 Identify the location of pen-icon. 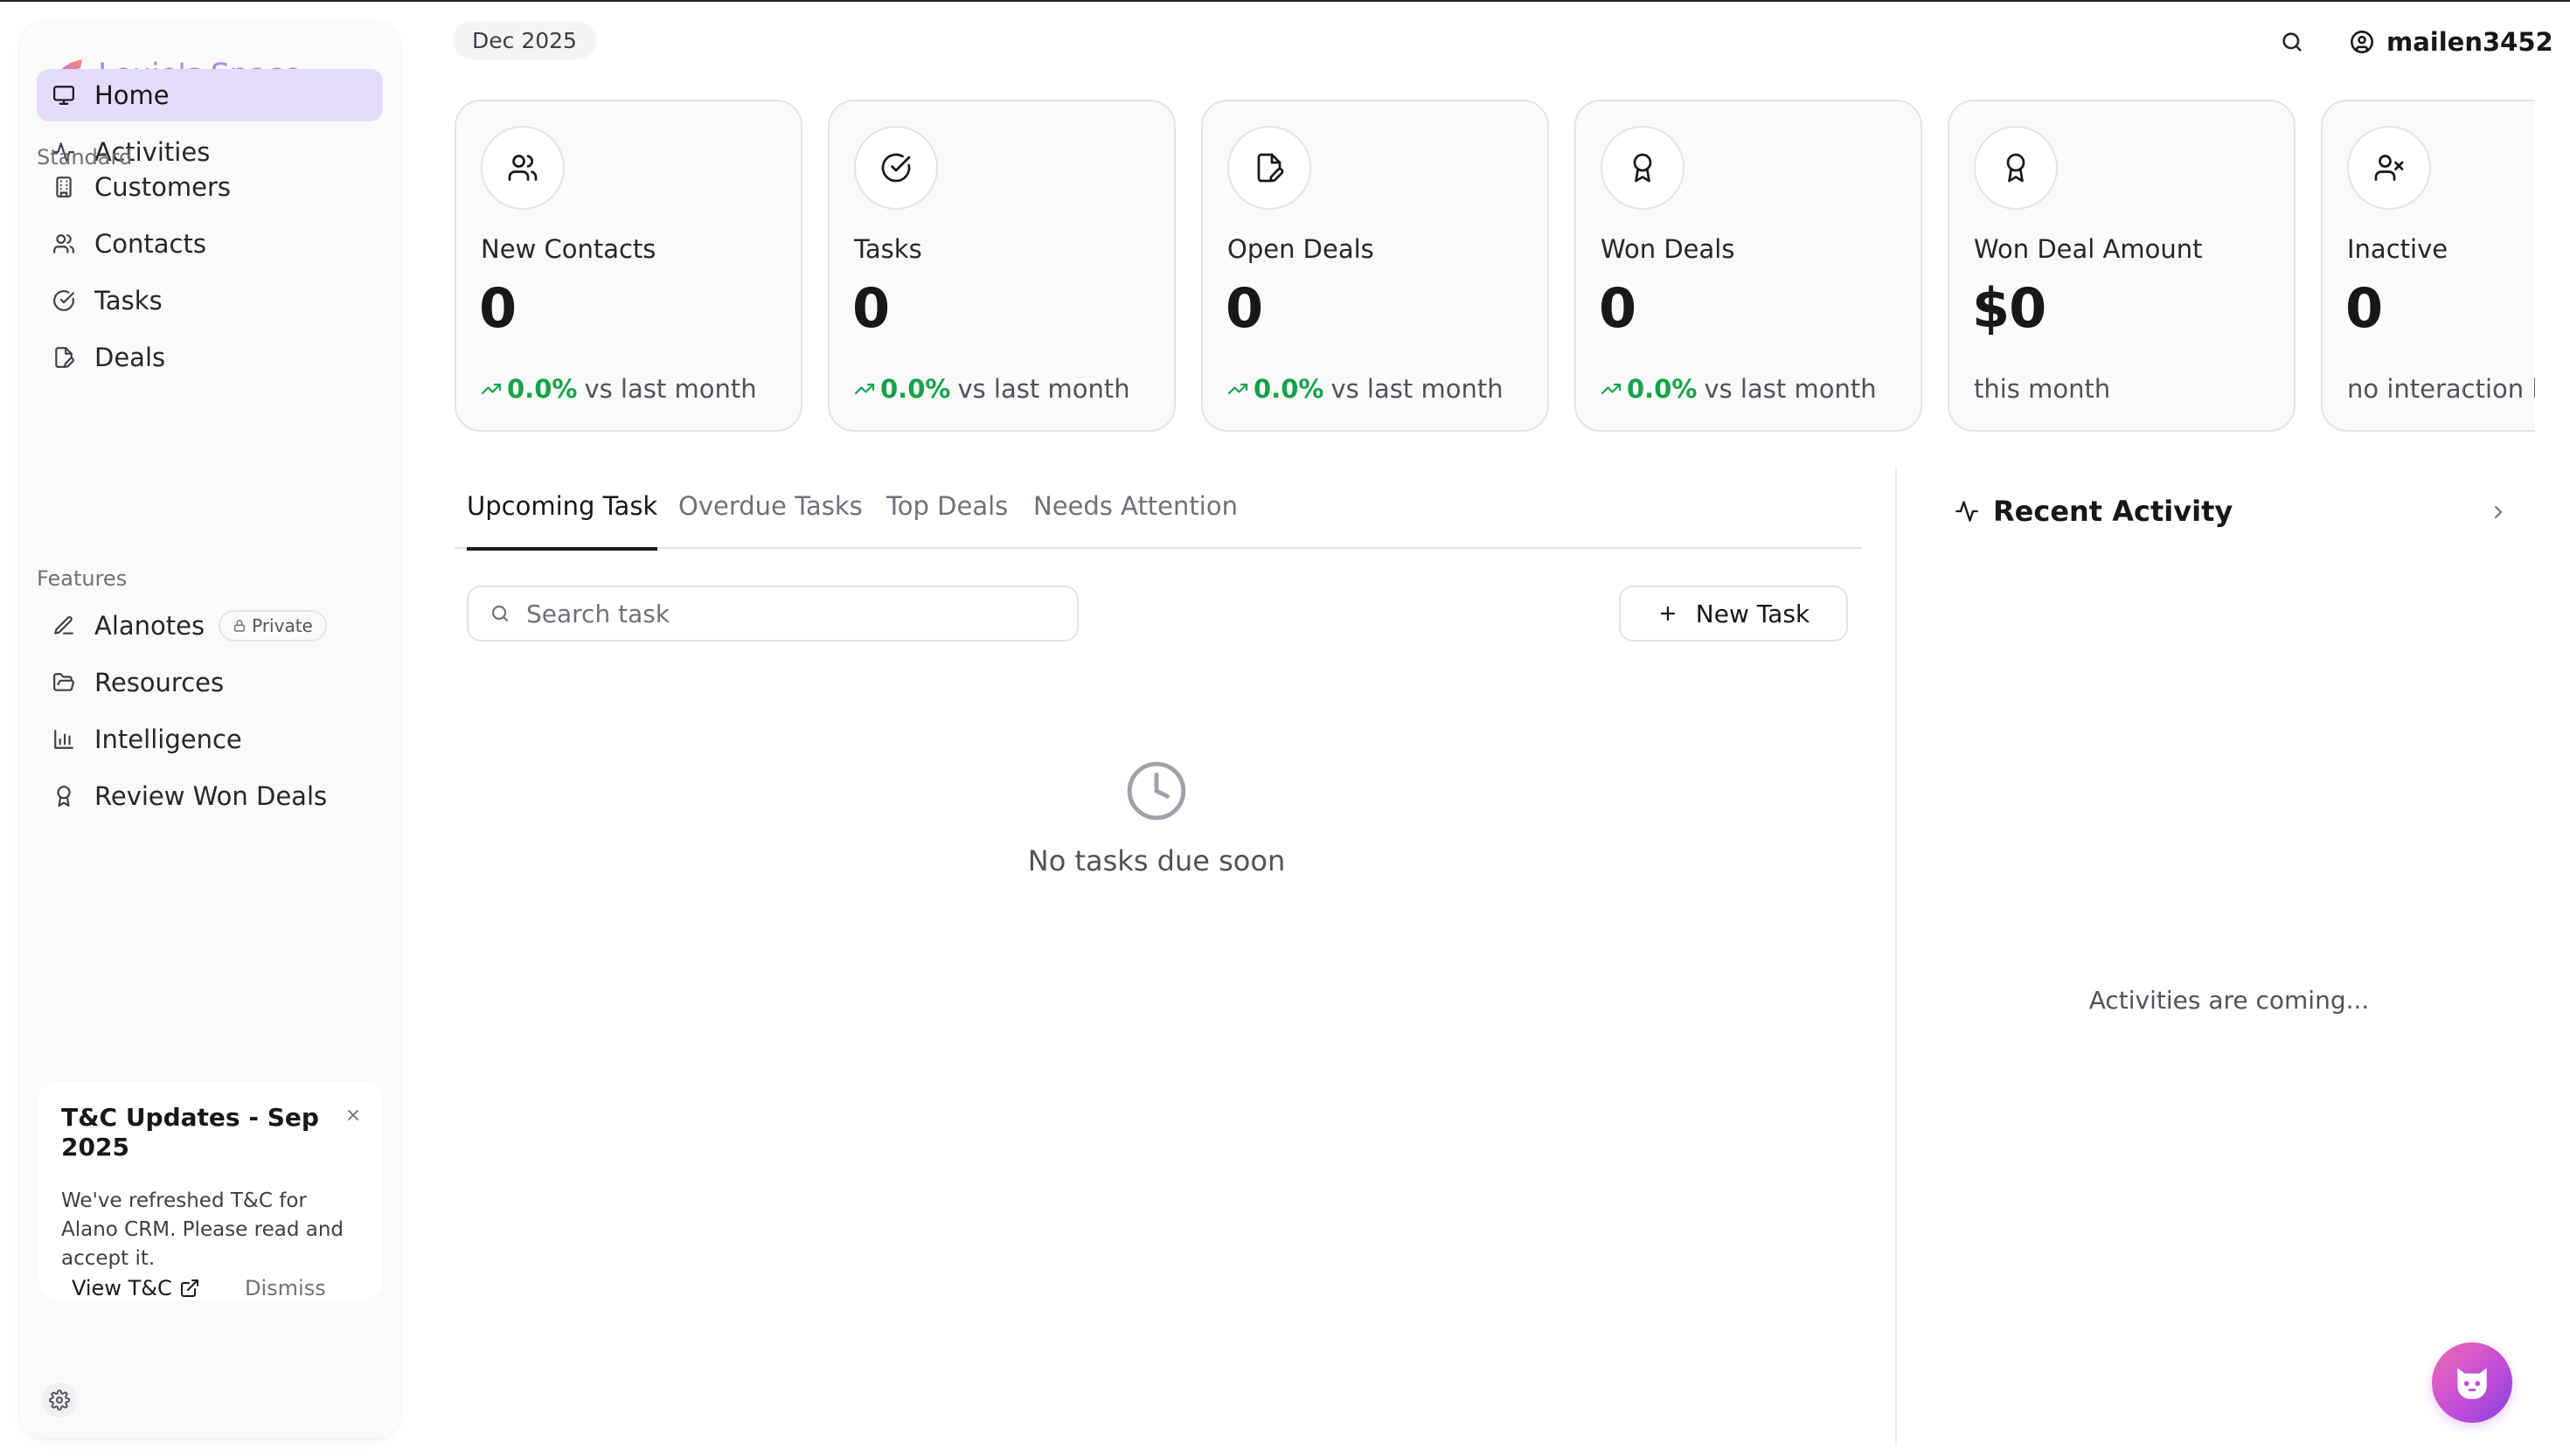
(64, 626).